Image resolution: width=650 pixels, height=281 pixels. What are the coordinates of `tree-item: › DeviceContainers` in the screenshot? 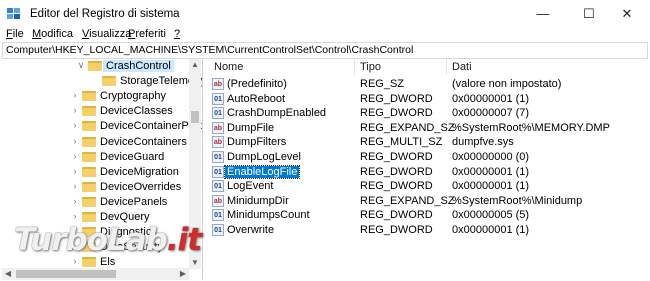 It's located at (96, 142).